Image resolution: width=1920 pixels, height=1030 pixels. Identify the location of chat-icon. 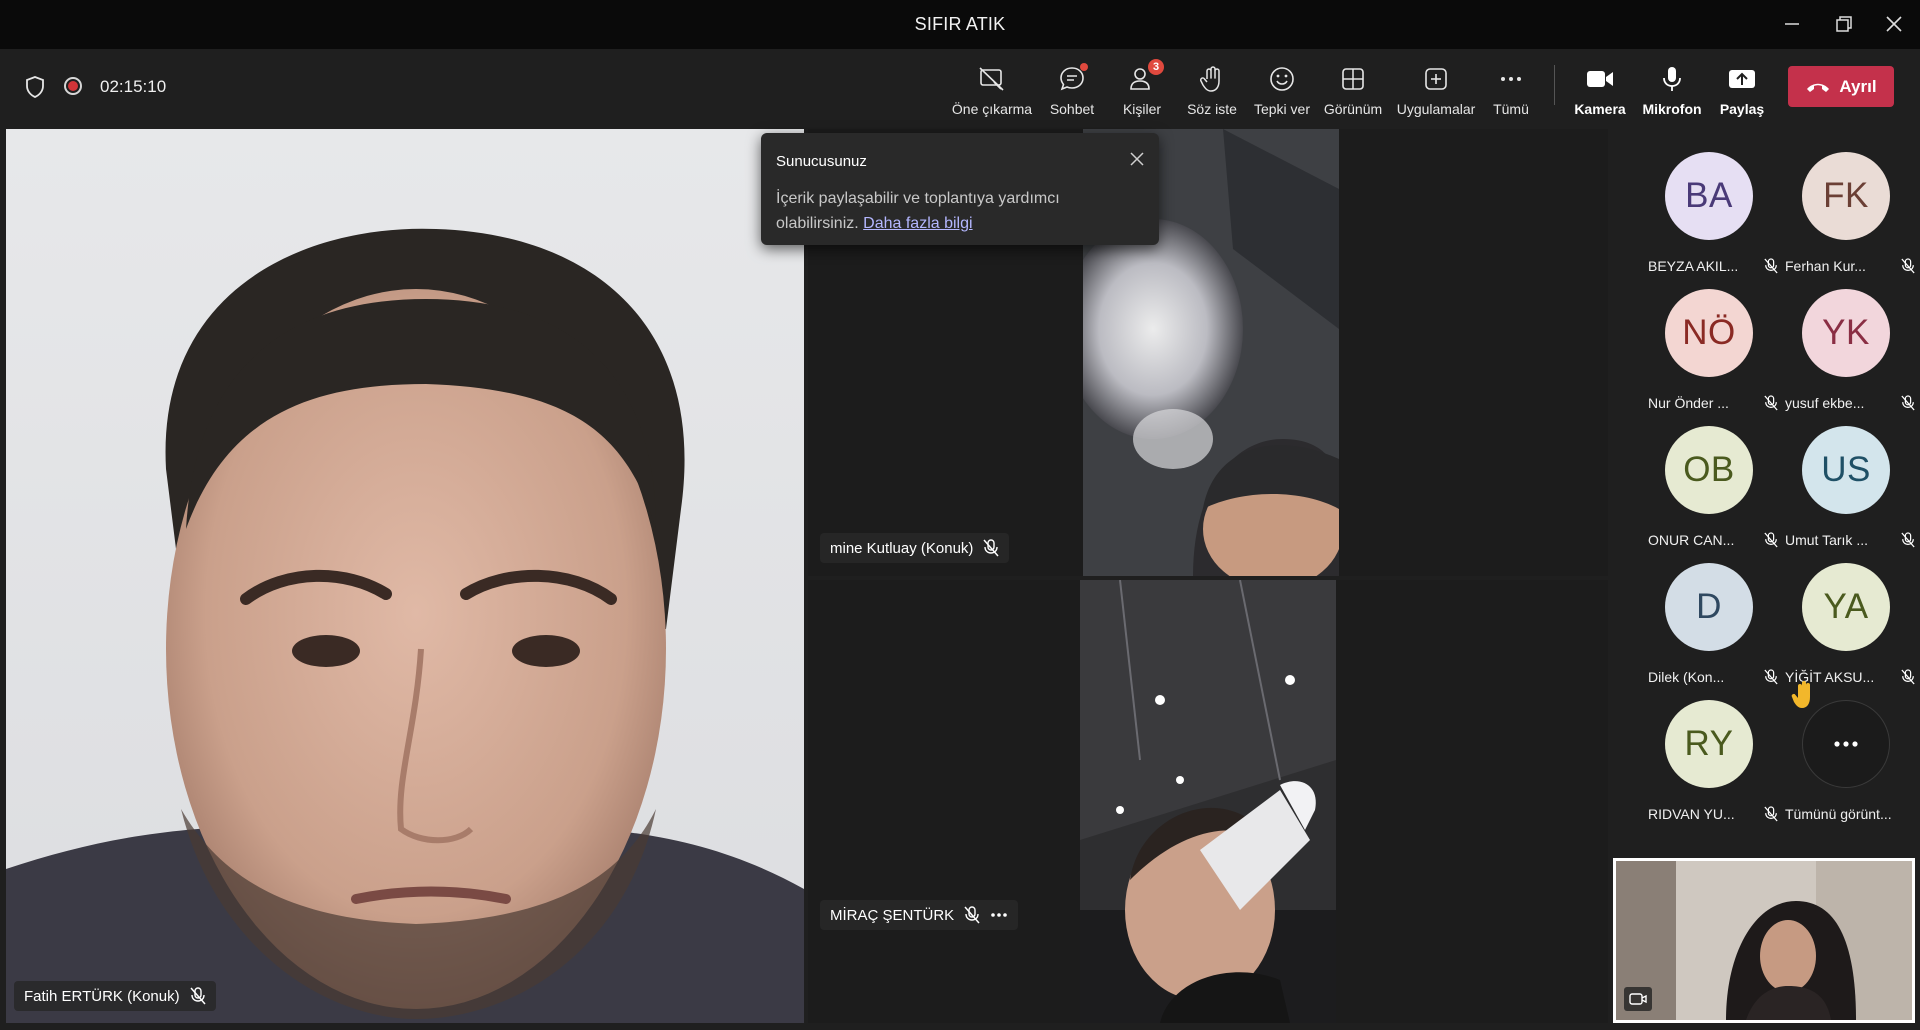
(1072, 79).